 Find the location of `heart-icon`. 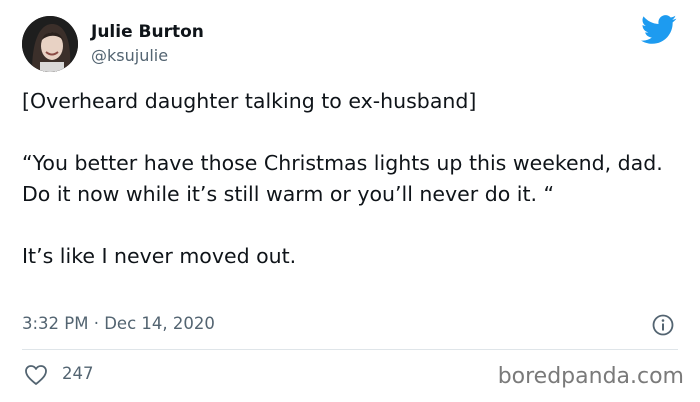

heart-icon is located at coordinates (36, 375).